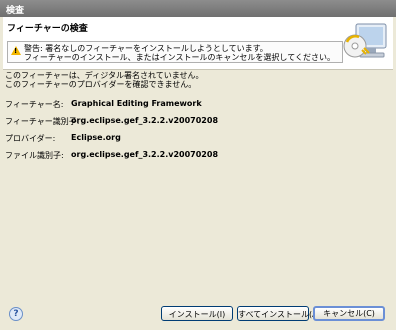  What do you see at coordinates (16, 51) in the screenshot?
I see `warning-icon-mark: !` at bounding box center [16, 51].